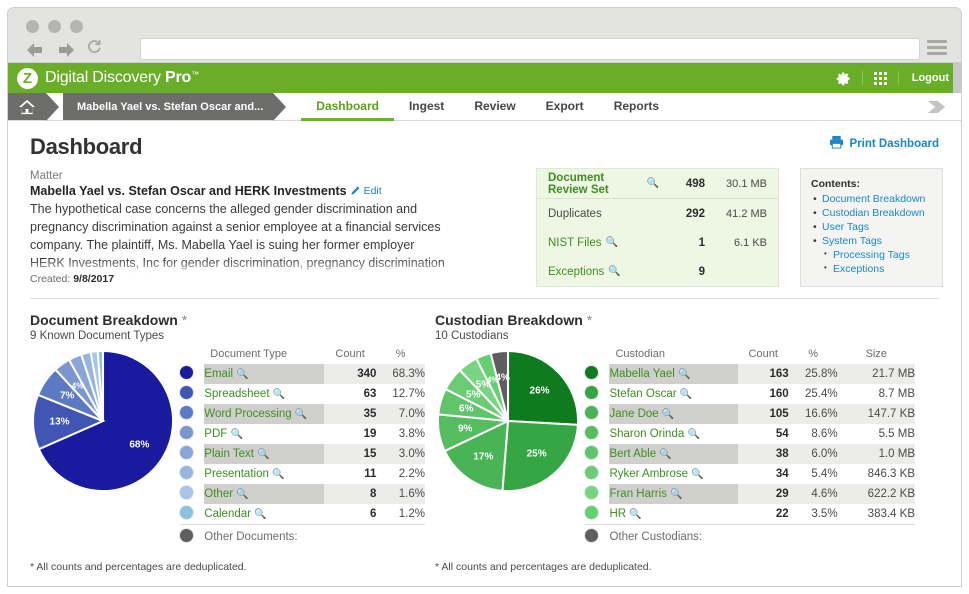 This screenshot has width=969, height=594. I want to click on document-type-name: Calendar 🔍, so click(263, 514).